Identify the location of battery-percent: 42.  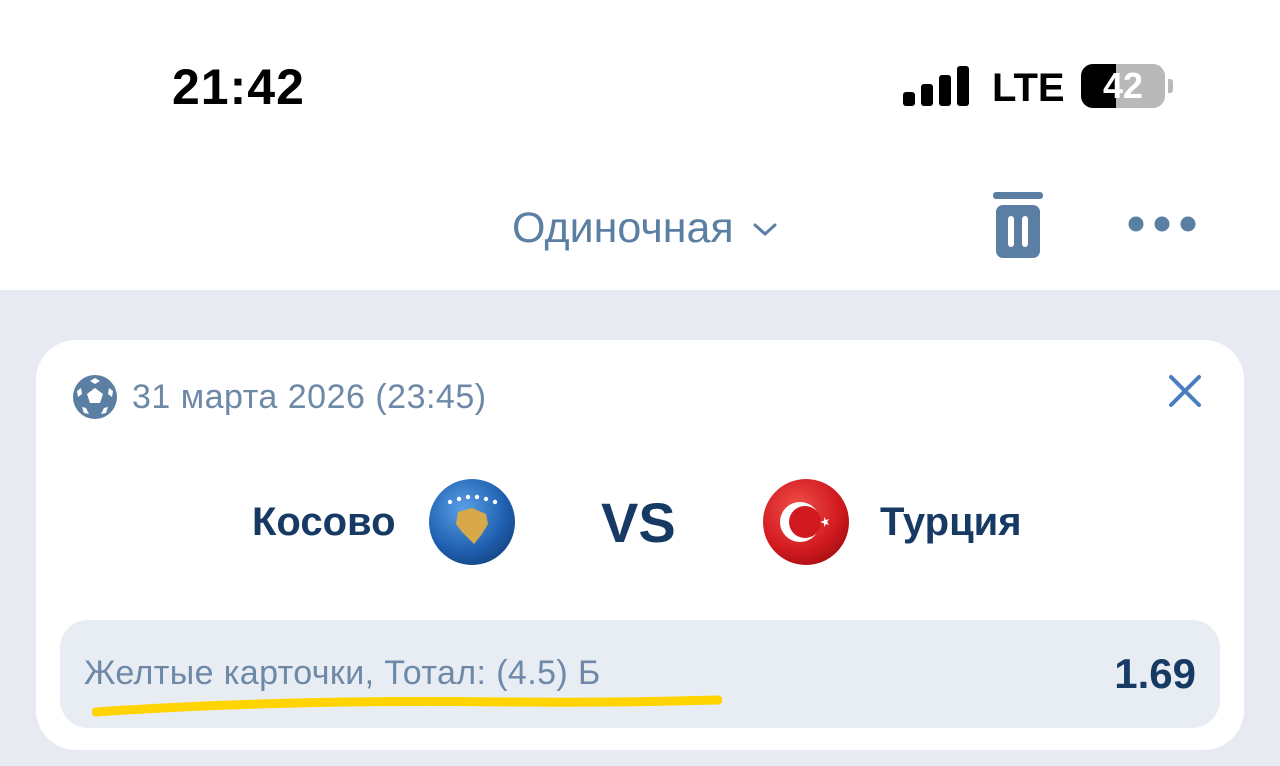
(1123, 85).